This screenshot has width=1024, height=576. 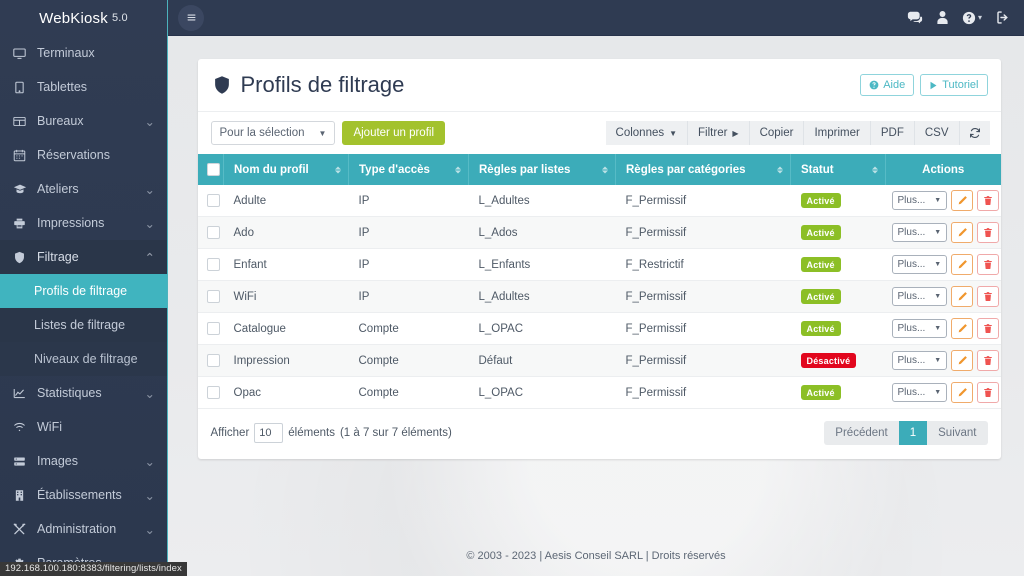 I want to click on select-all-checkbox, so click(x=213, y=169).